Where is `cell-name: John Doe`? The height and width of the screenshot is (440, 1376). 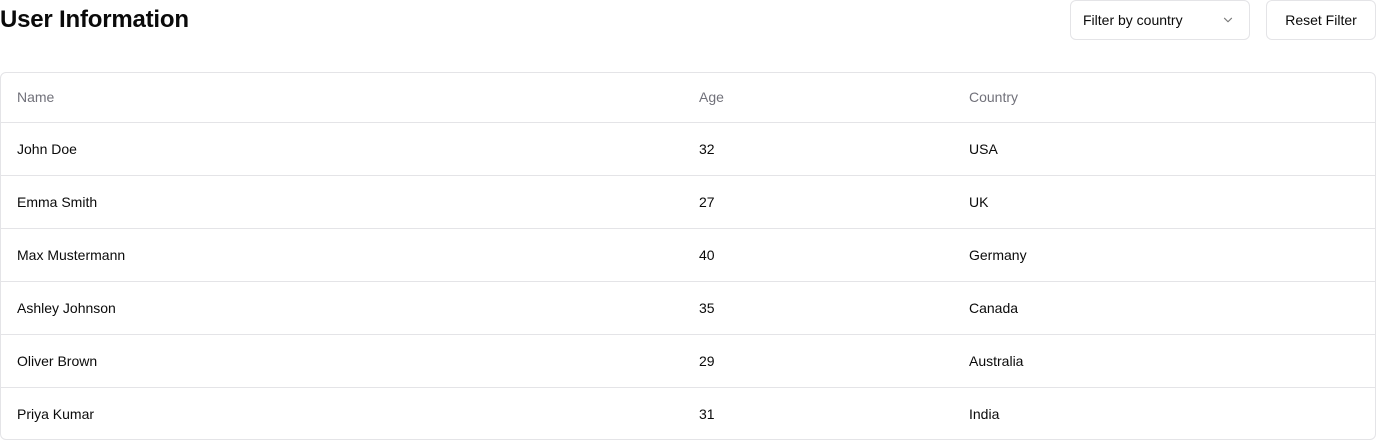
cell-name: John Doe is located at coordinates (342, 149).